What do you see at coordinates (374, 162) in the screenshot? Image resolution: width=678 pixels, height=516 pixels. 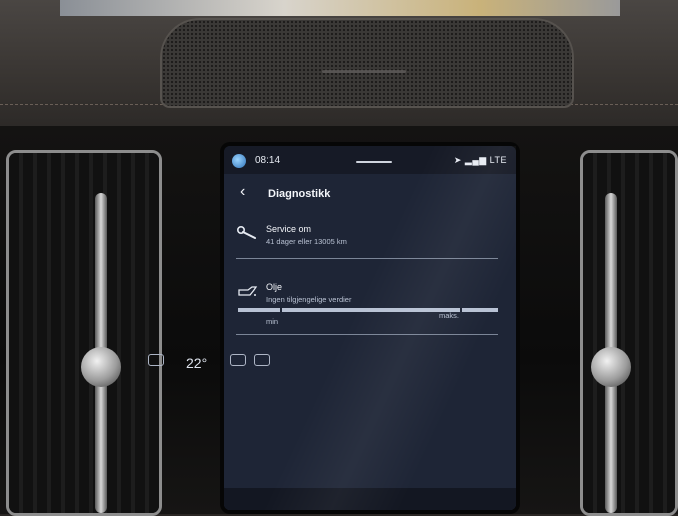 I see `pull-down-handle` at bounding box center [374, 162].